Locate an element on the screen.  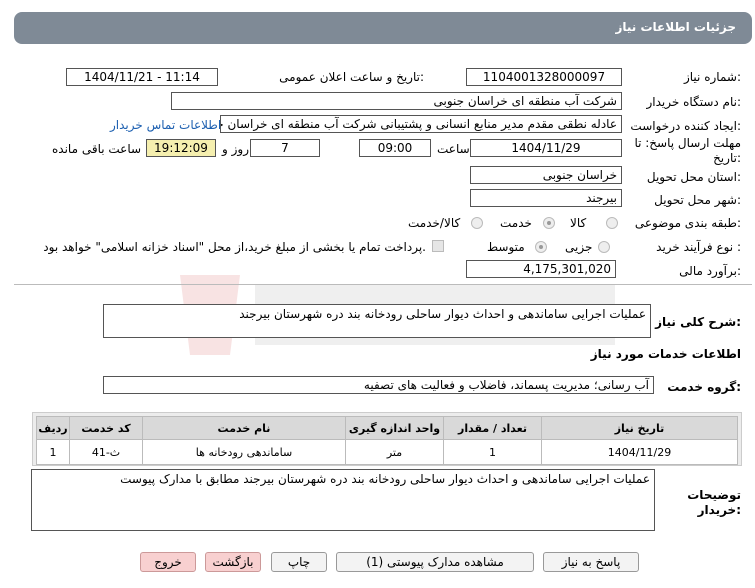
cell-name: ساماندهی رودخانه ها is located at coordinates (244, 452).